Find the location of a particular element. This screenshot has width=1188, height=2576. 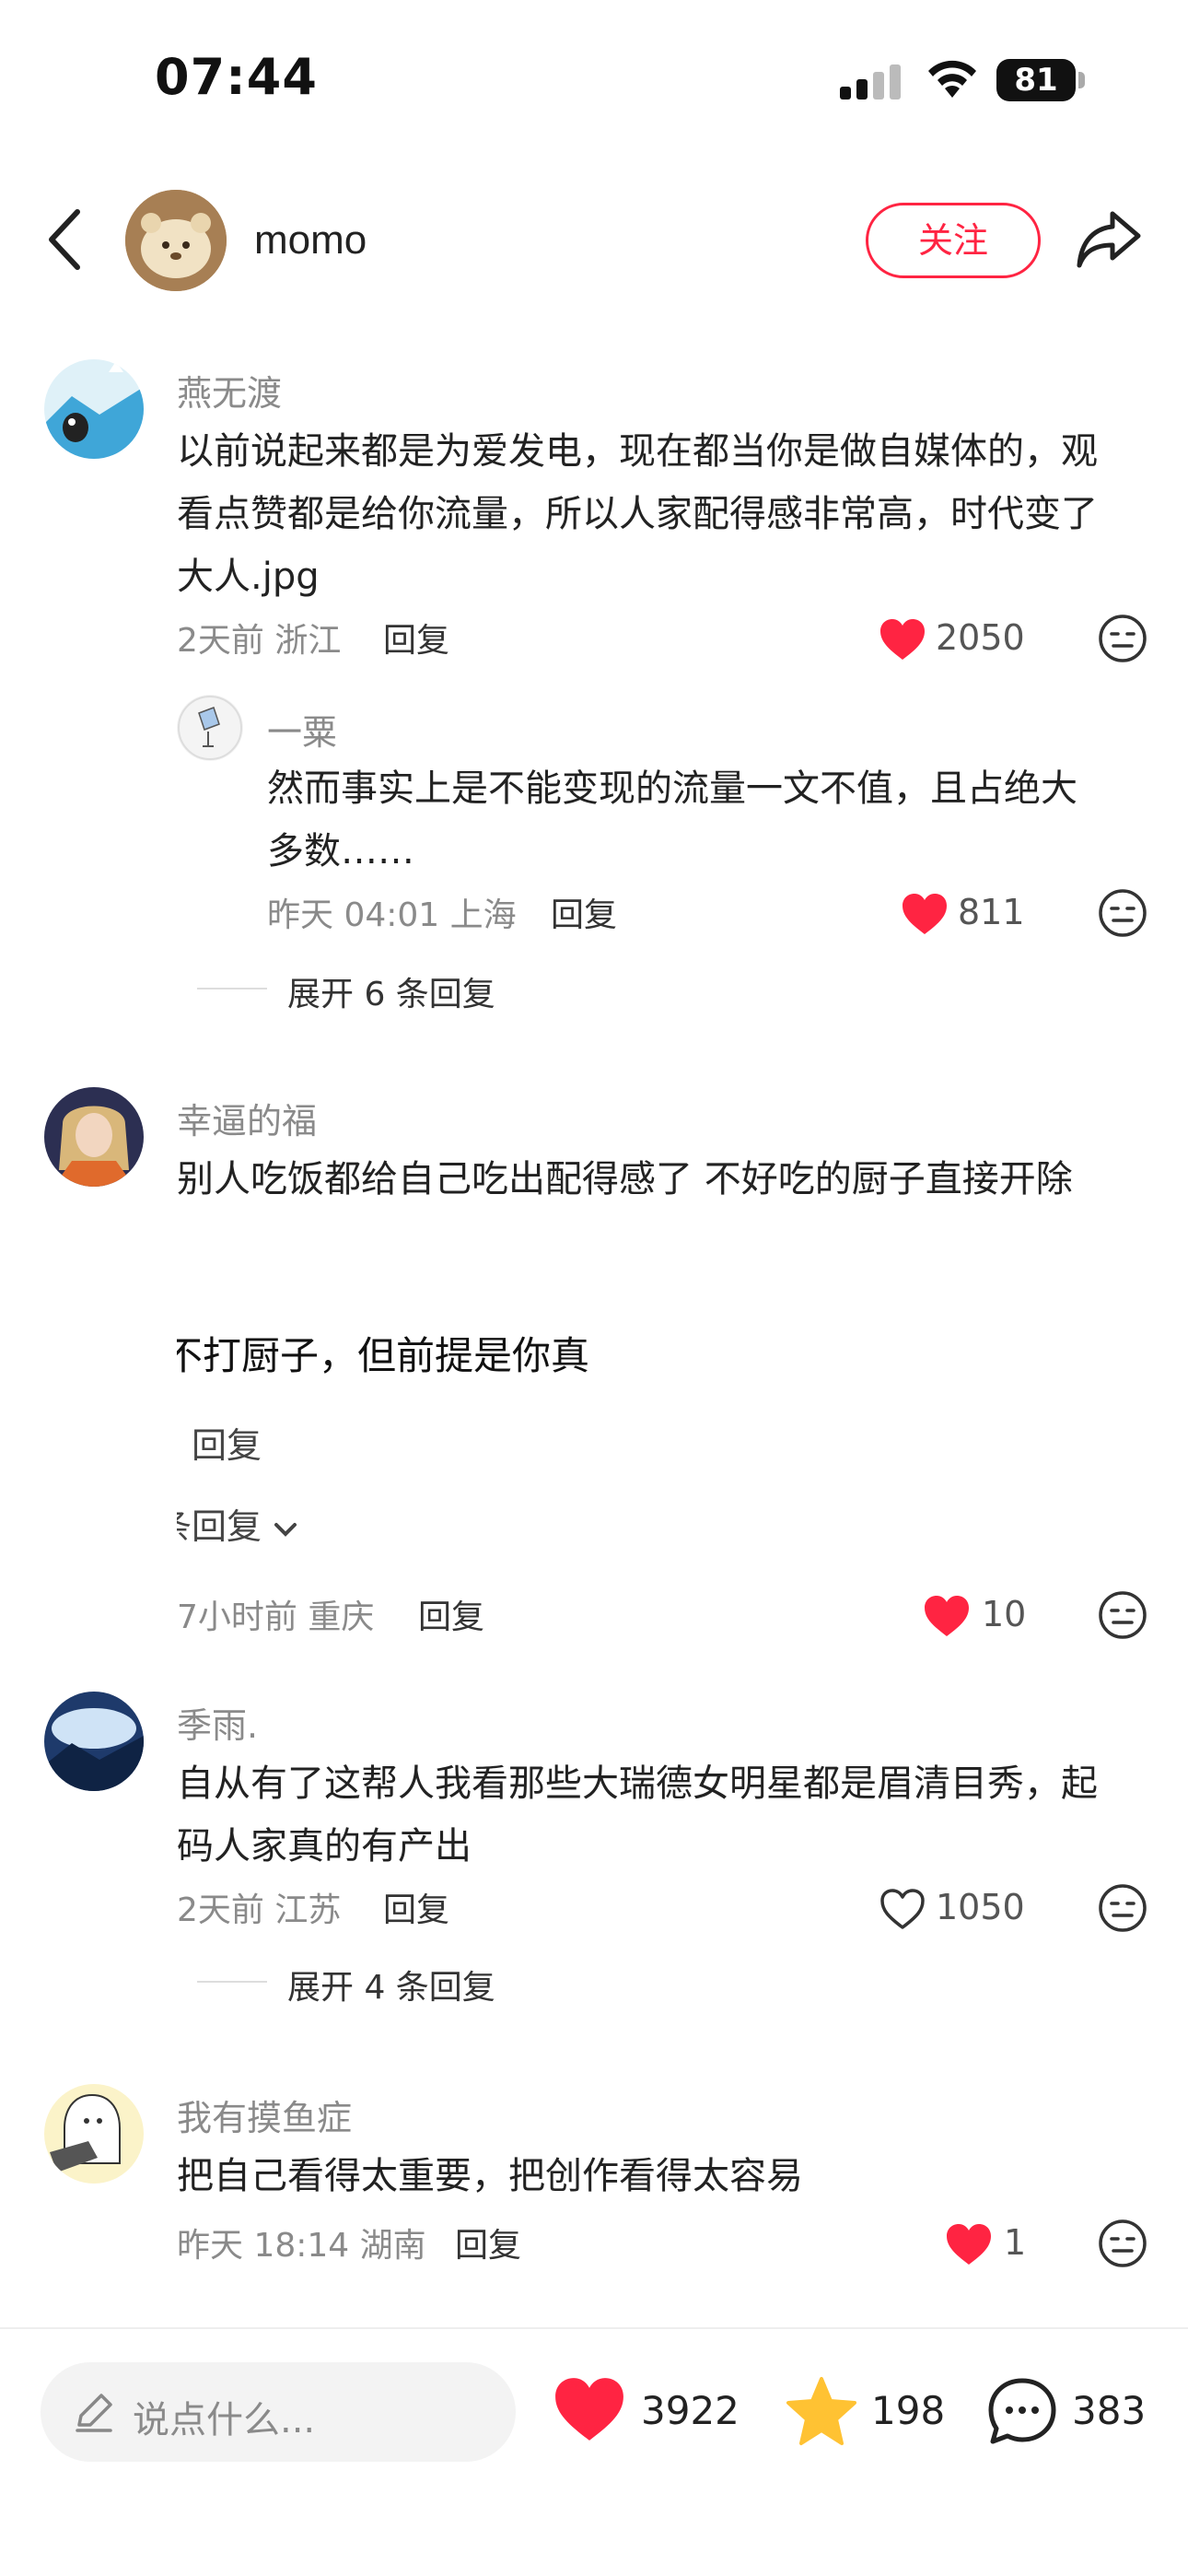

overlapping-reply-fragment: 不打厨子，但前提是你真 回复 条回复 is located at coordinates (398, 1465).